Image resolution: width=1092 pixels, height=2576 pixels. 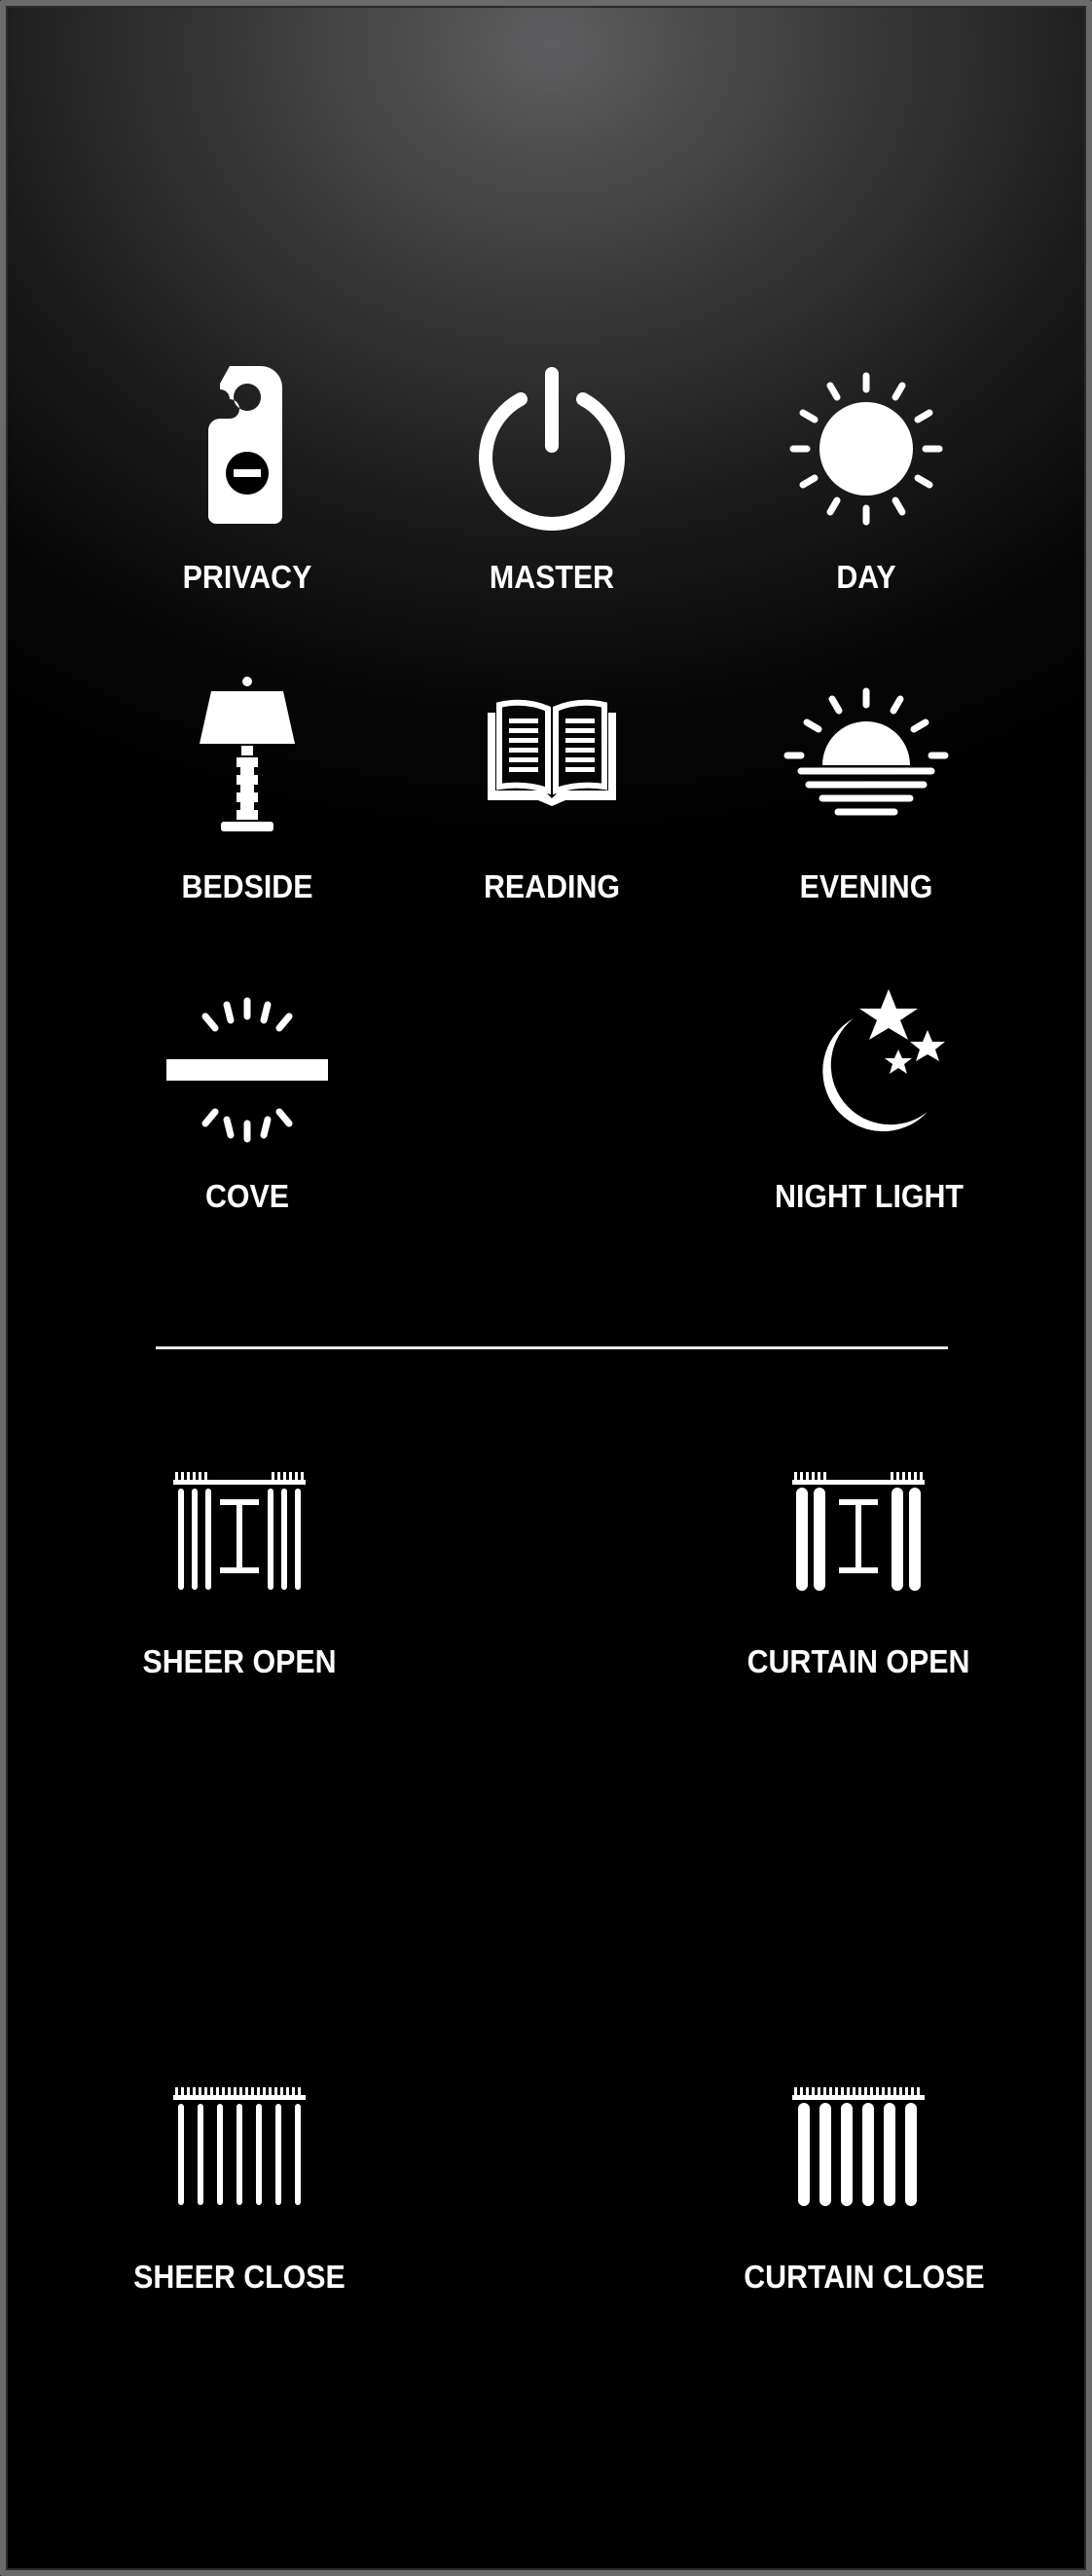 I want to click on scene-label: DAY, so click(x=866, y=577).